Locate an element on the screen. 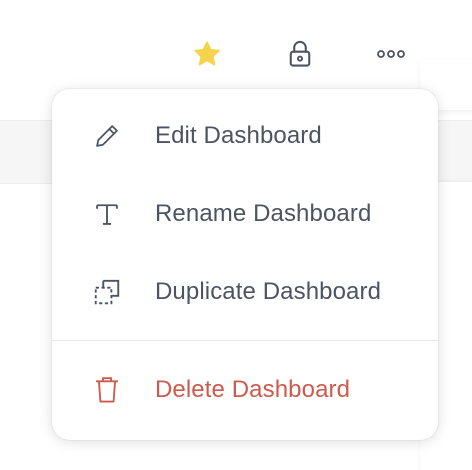 Image resolution: width=472 pixels, height=470 pixels. duplicate-dashboard-menu-item: Duplicate Dashboard is located at coordinates (245, 292).